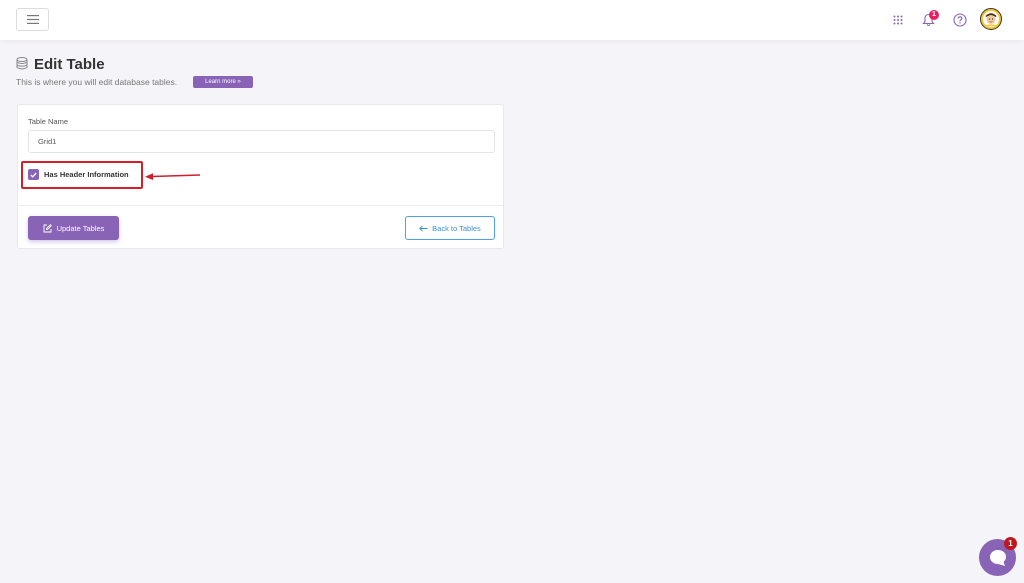 This screenshot has height=583, width=1024. Describe the element at coordinates (22, 63) in the screenshot. I see `database-icon` at that location.